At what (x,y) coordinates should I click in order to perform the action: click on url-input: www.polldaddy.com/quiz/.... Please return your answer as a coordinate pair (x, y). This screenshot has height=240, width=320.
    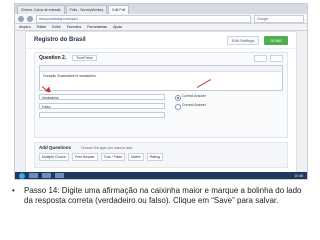
    Looking at the image, I should click on (143, 18).